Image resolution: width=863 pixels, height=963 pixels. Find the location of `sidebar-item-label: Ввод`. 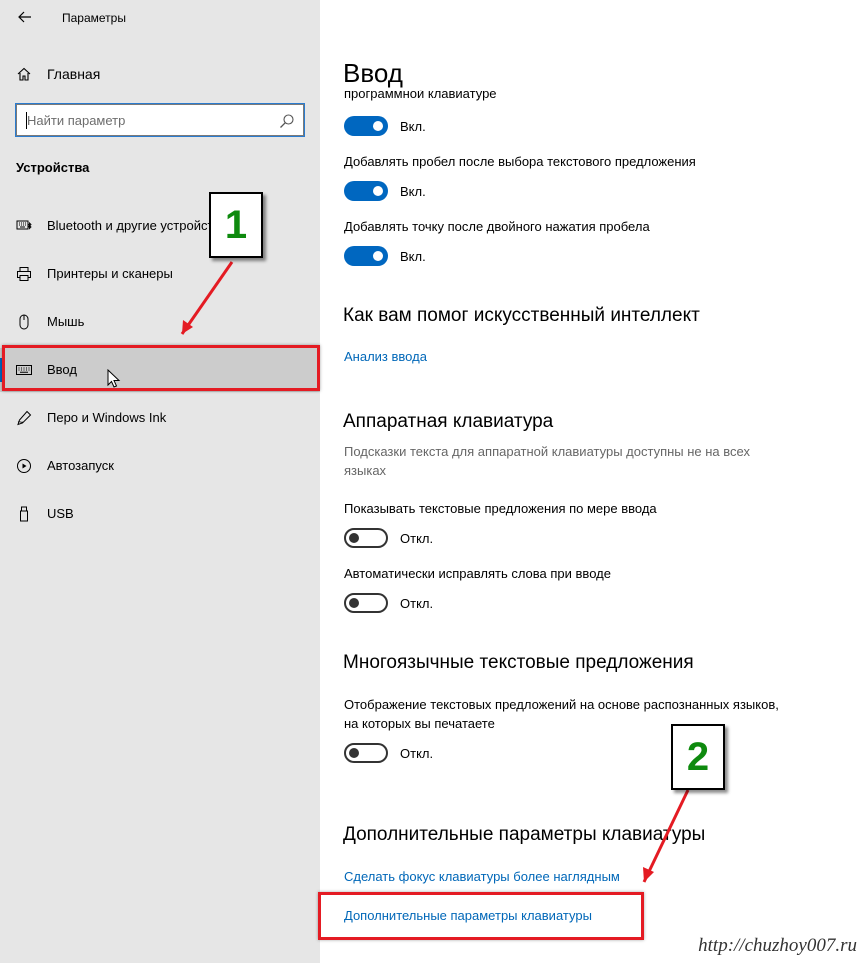

sidebar-item-label: Ввод is located at coordinates (62, 369).